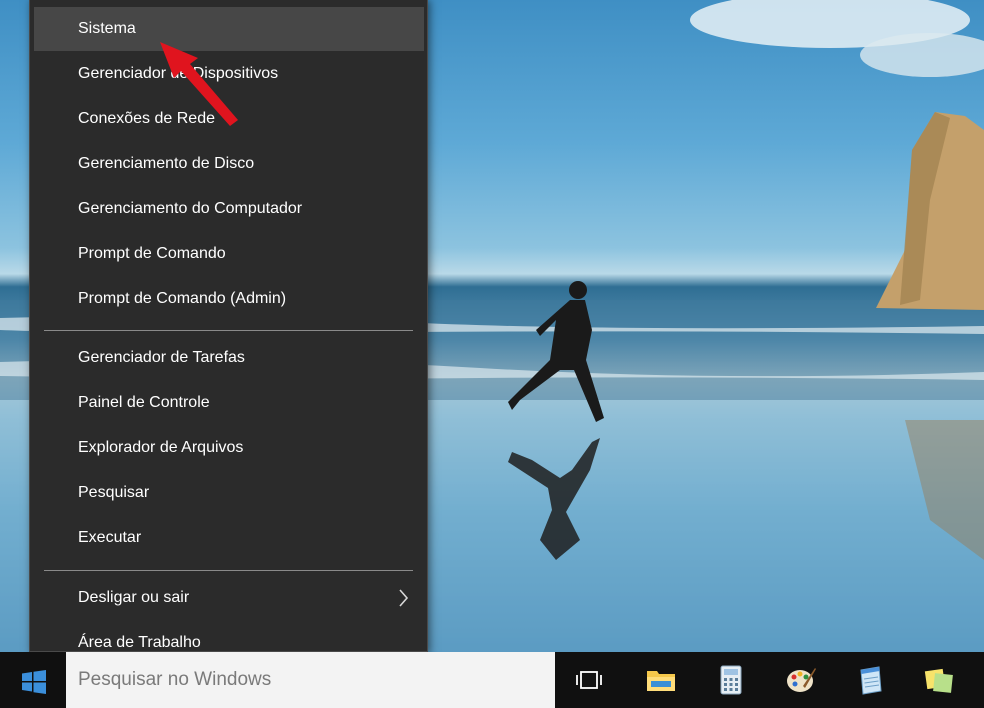  What do you see at coordinates (229, 29) in the screenshot?
I see `menu-item-sistema: Sistema` at bounding box center [229, 29].